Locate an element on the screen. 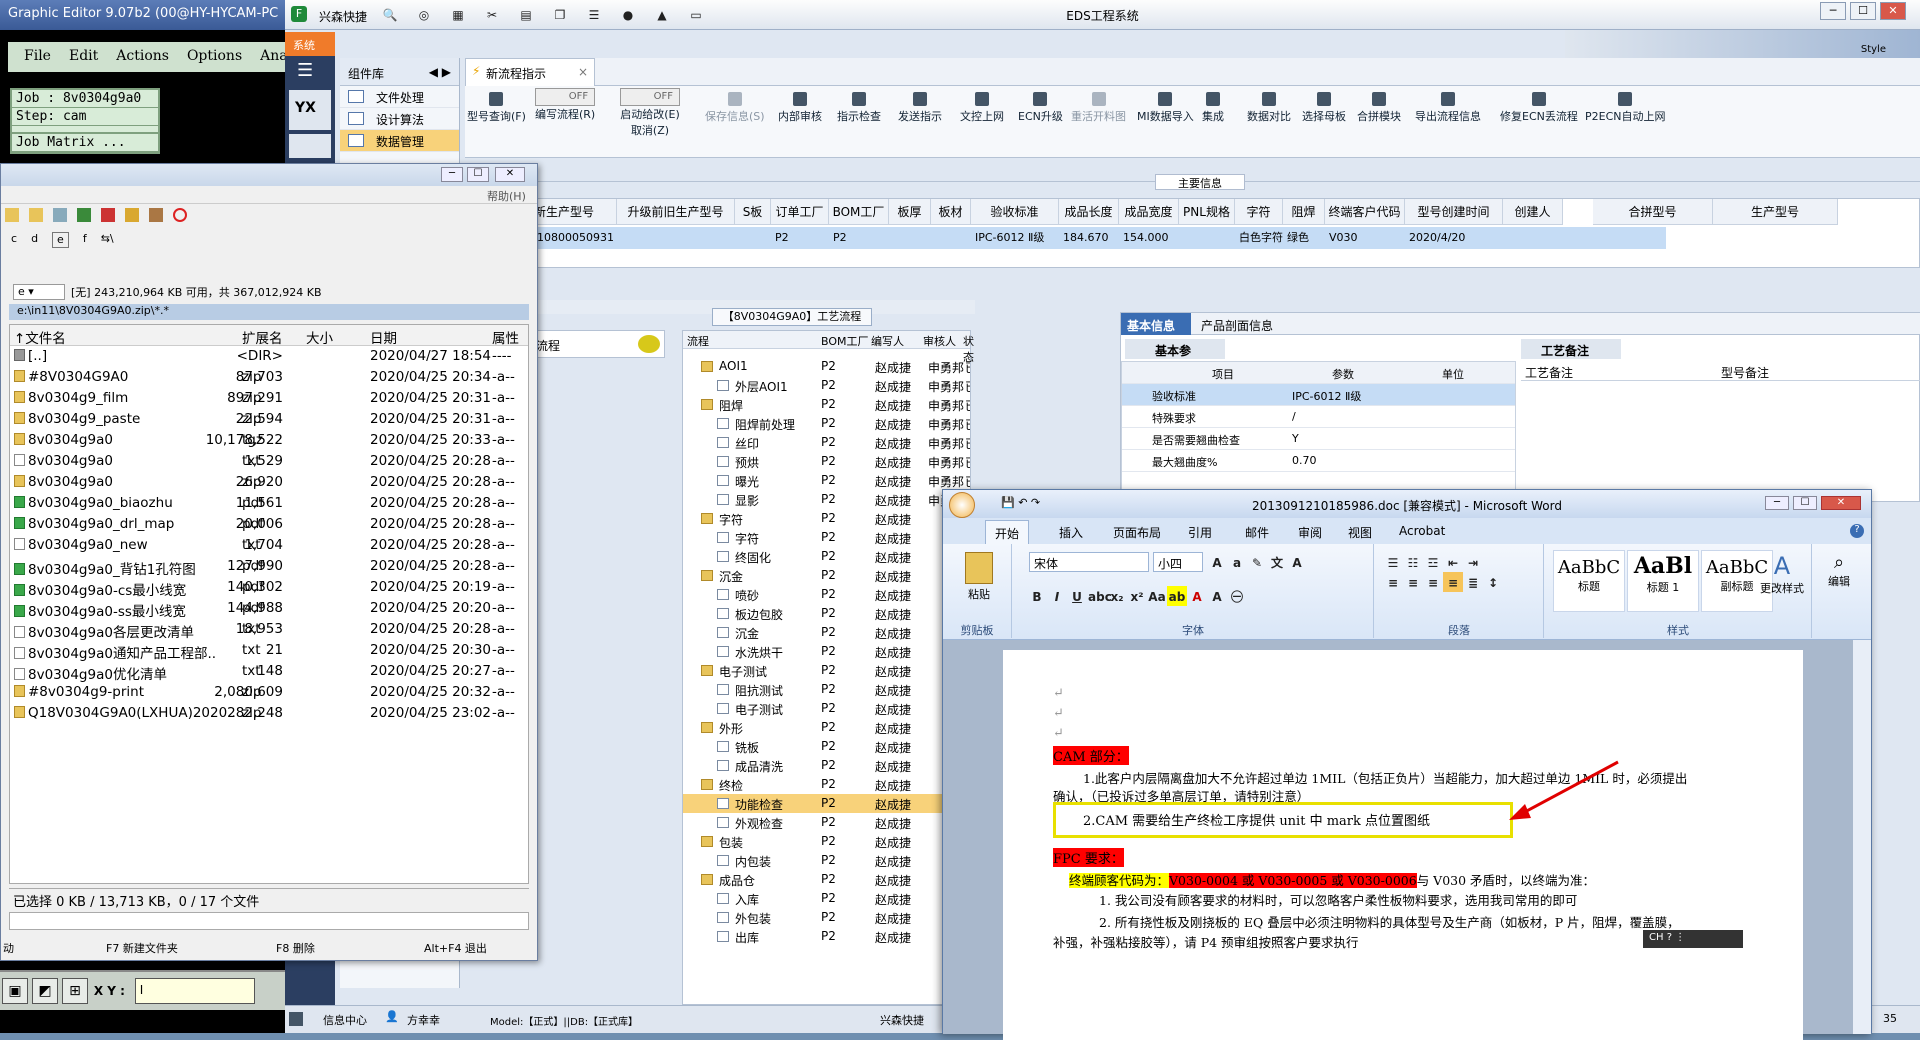 Image resolution: width=1920 pixels, height=1040 pixels. style-label: Style is located at coordinates (1873, 49).